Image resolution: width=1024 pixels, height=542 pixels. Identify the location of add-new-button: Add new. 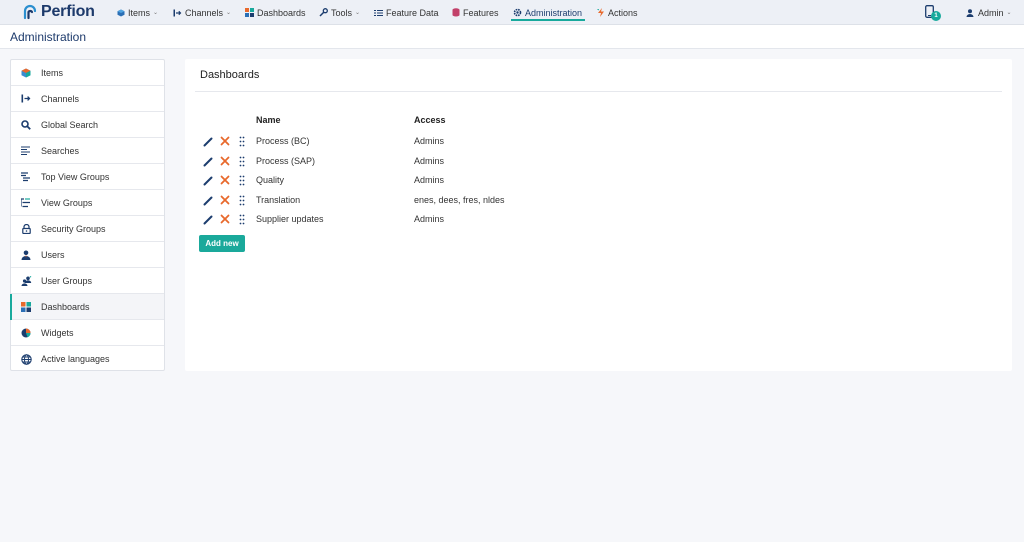
(222, 243).